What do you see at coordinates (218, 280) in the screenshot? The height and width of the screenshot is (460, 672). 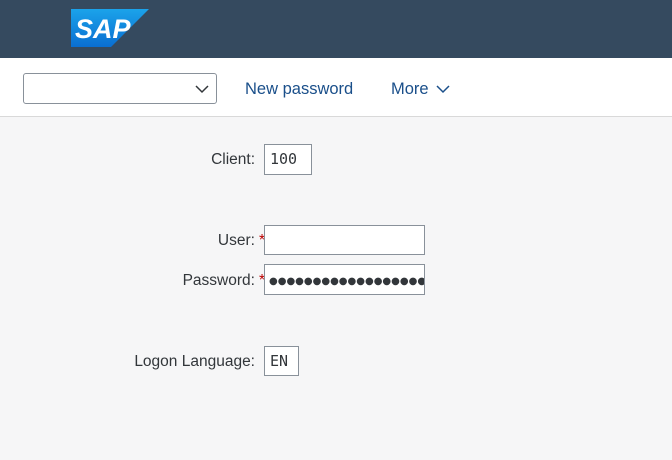 I see `password-label-text: Password:` at bounding box center [218, 280].